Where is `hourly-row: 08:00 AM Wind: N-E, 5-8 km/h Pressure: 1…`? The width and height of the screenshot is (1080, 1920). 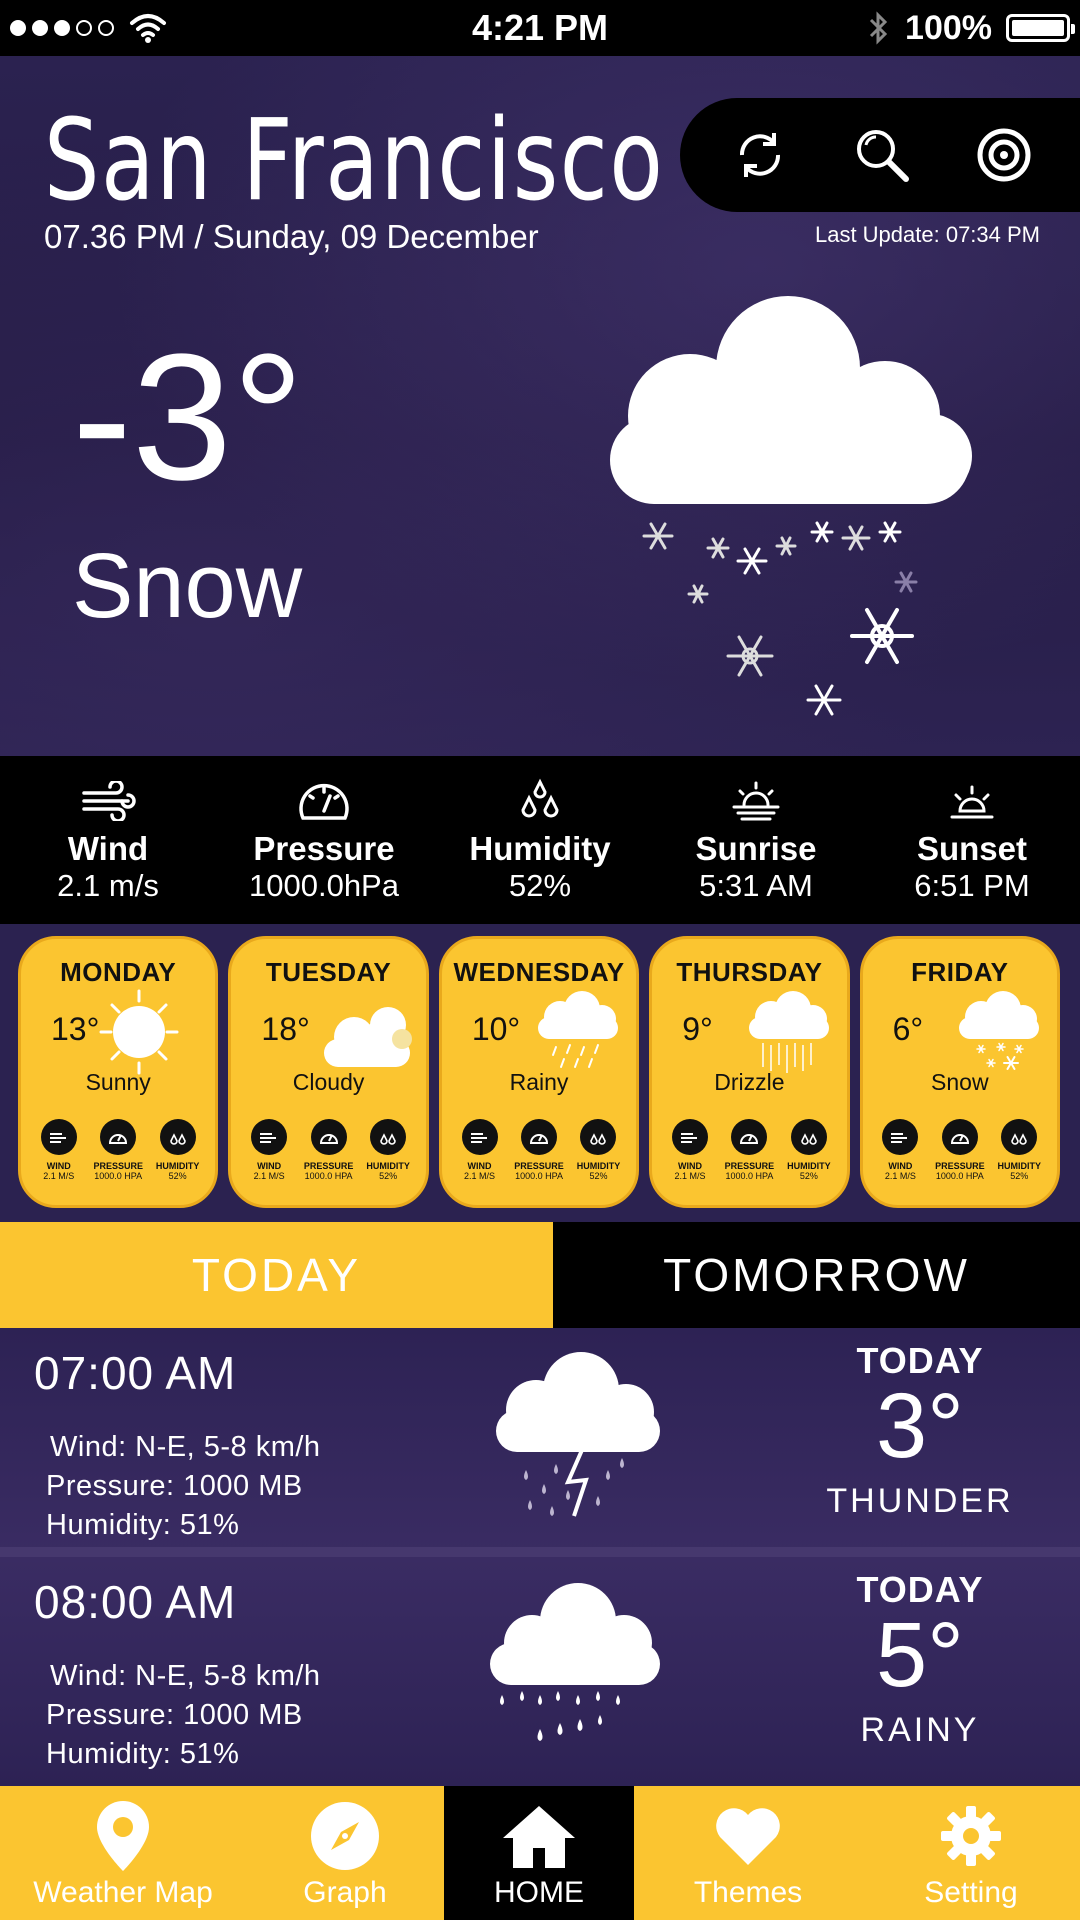 hourly-row: 08:00 AM Wind: N-E, 5-8 km/h Pressure: 1… is located at coordinates (540, 1671).